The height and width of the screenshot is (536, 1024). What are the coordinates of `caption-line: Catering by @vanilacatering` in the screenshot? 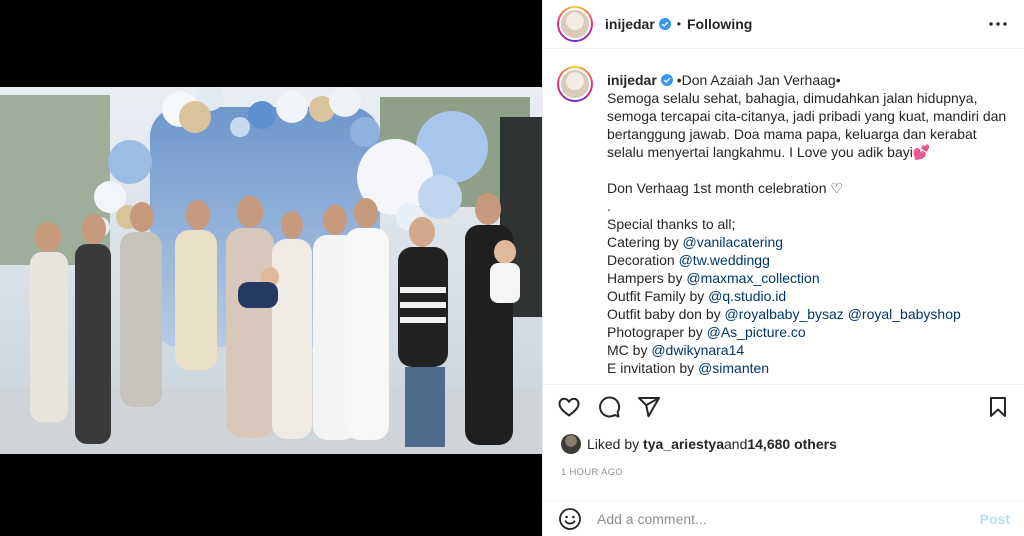 It's located at (806, 242).